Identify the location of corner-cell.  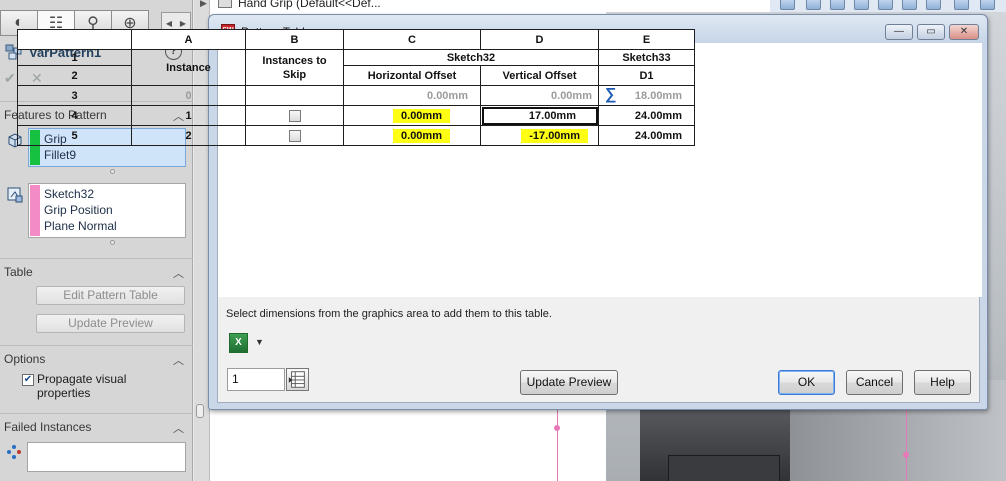
(74, 39).